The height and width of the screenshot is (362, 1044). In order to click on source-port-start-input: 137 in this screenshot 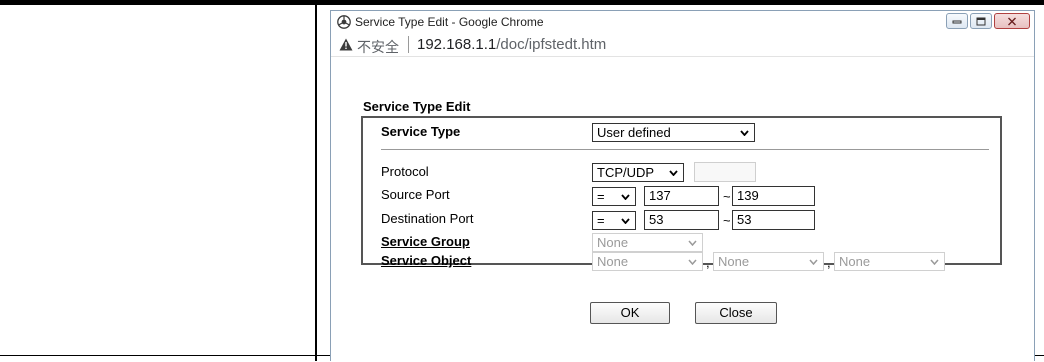, I will do `click(681, 196)`.